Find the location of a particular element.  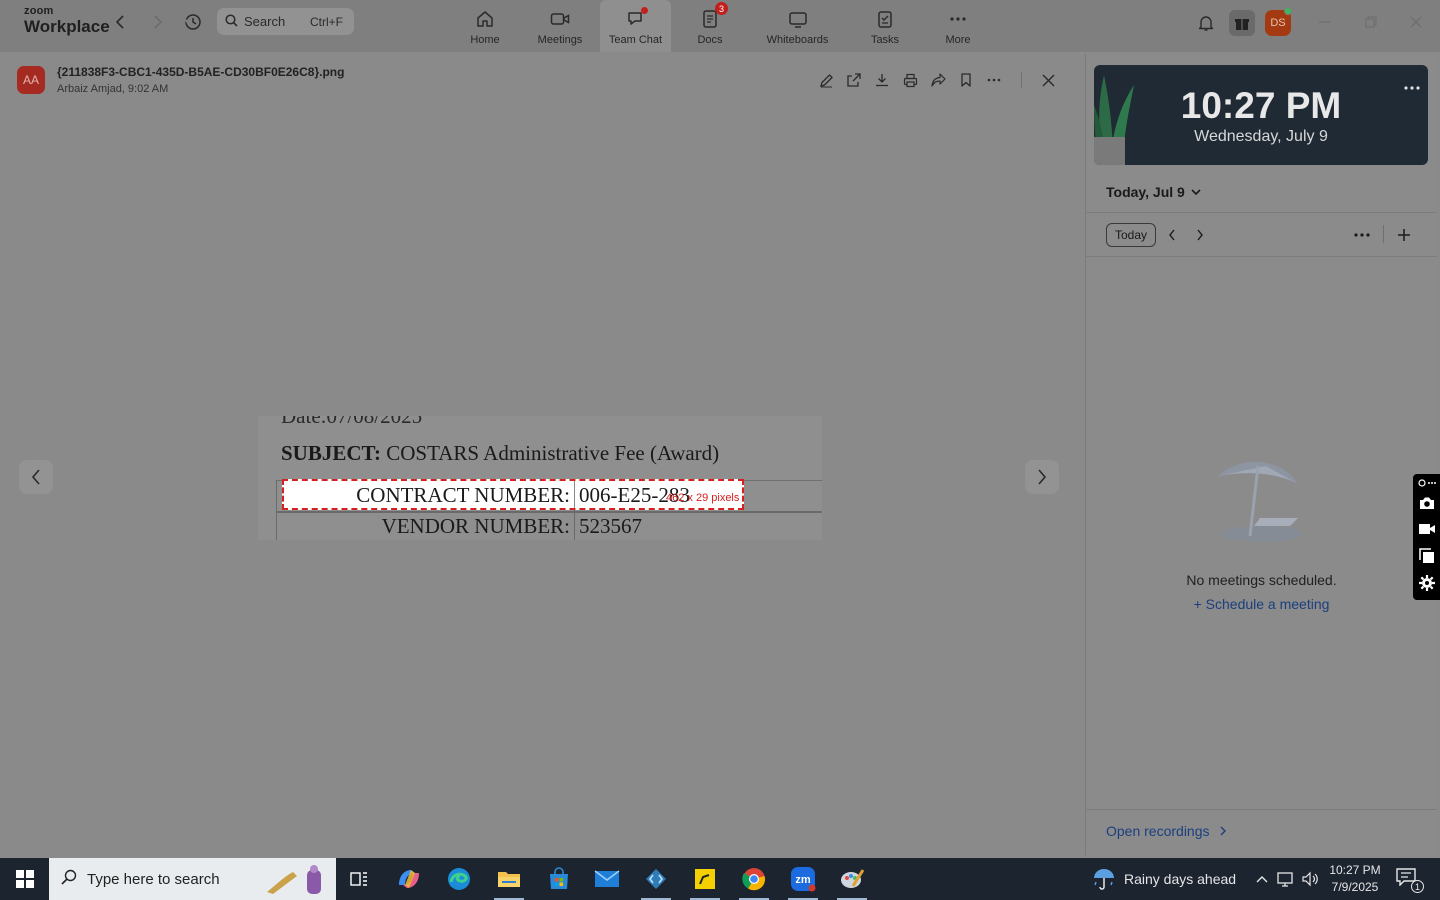

document-date: Date:07/08/2025 is located at coordinates (352, 422).